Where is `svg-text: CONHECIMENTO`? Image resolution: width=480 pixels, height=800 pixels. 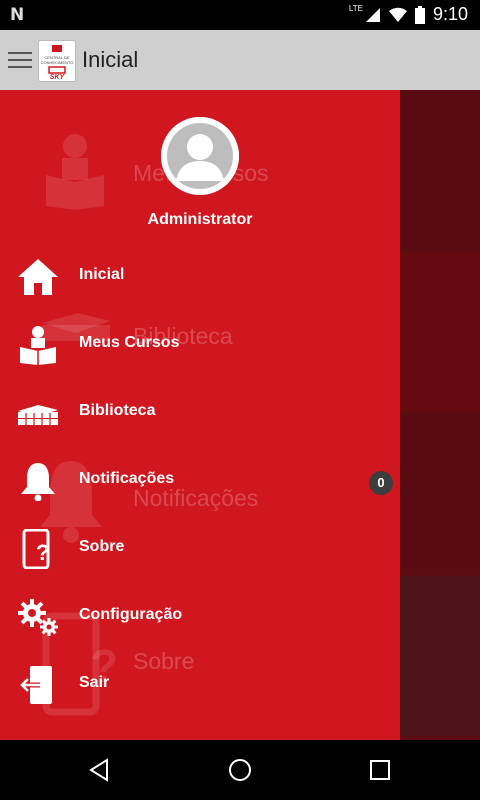
svg-text: CONHECIMENTO is located at coordinates (57, 62).